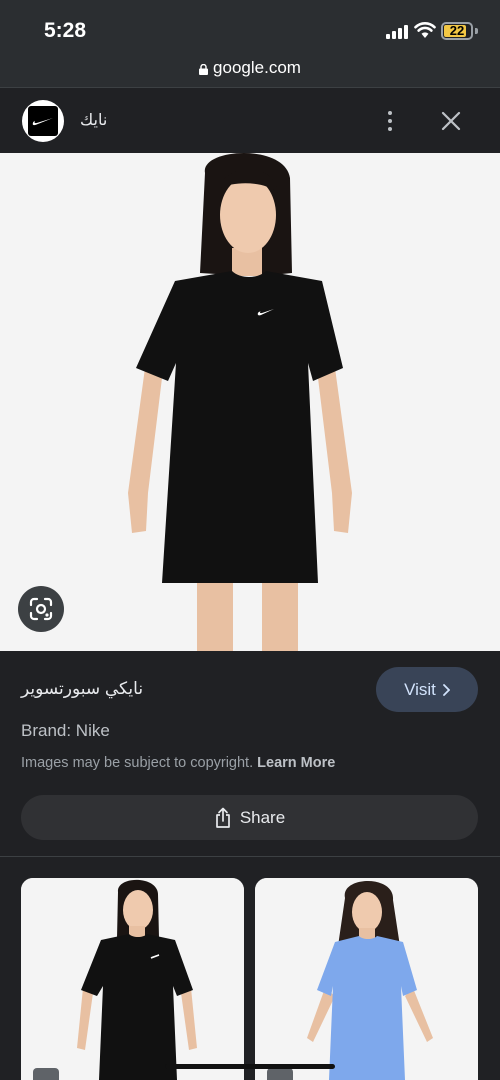  I want to click on status-time: 5:28, so click(65, 30).